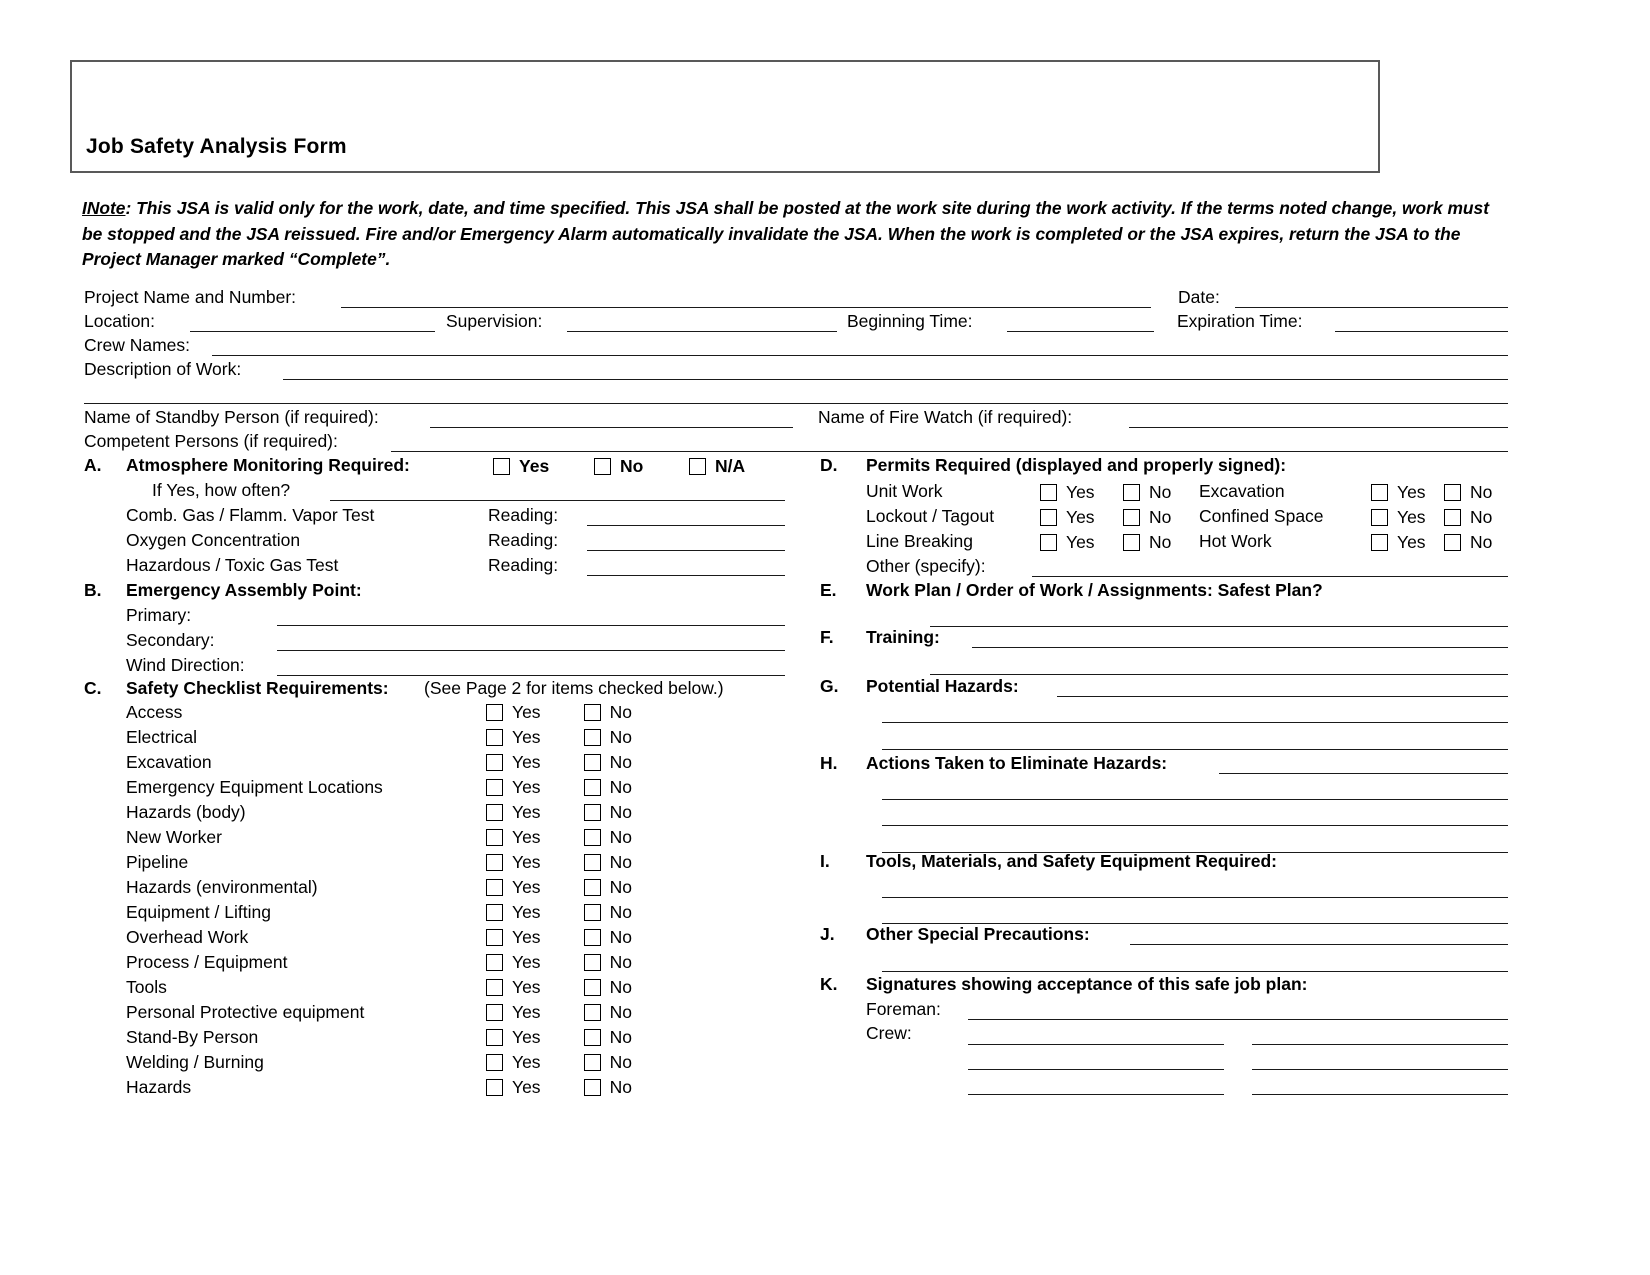 This screenshot has height=1275, width=1650. What do you see at coordinates (531, 625) in the screenshot?
I see `input-primary-assembly` at bounding box center [531, 625].